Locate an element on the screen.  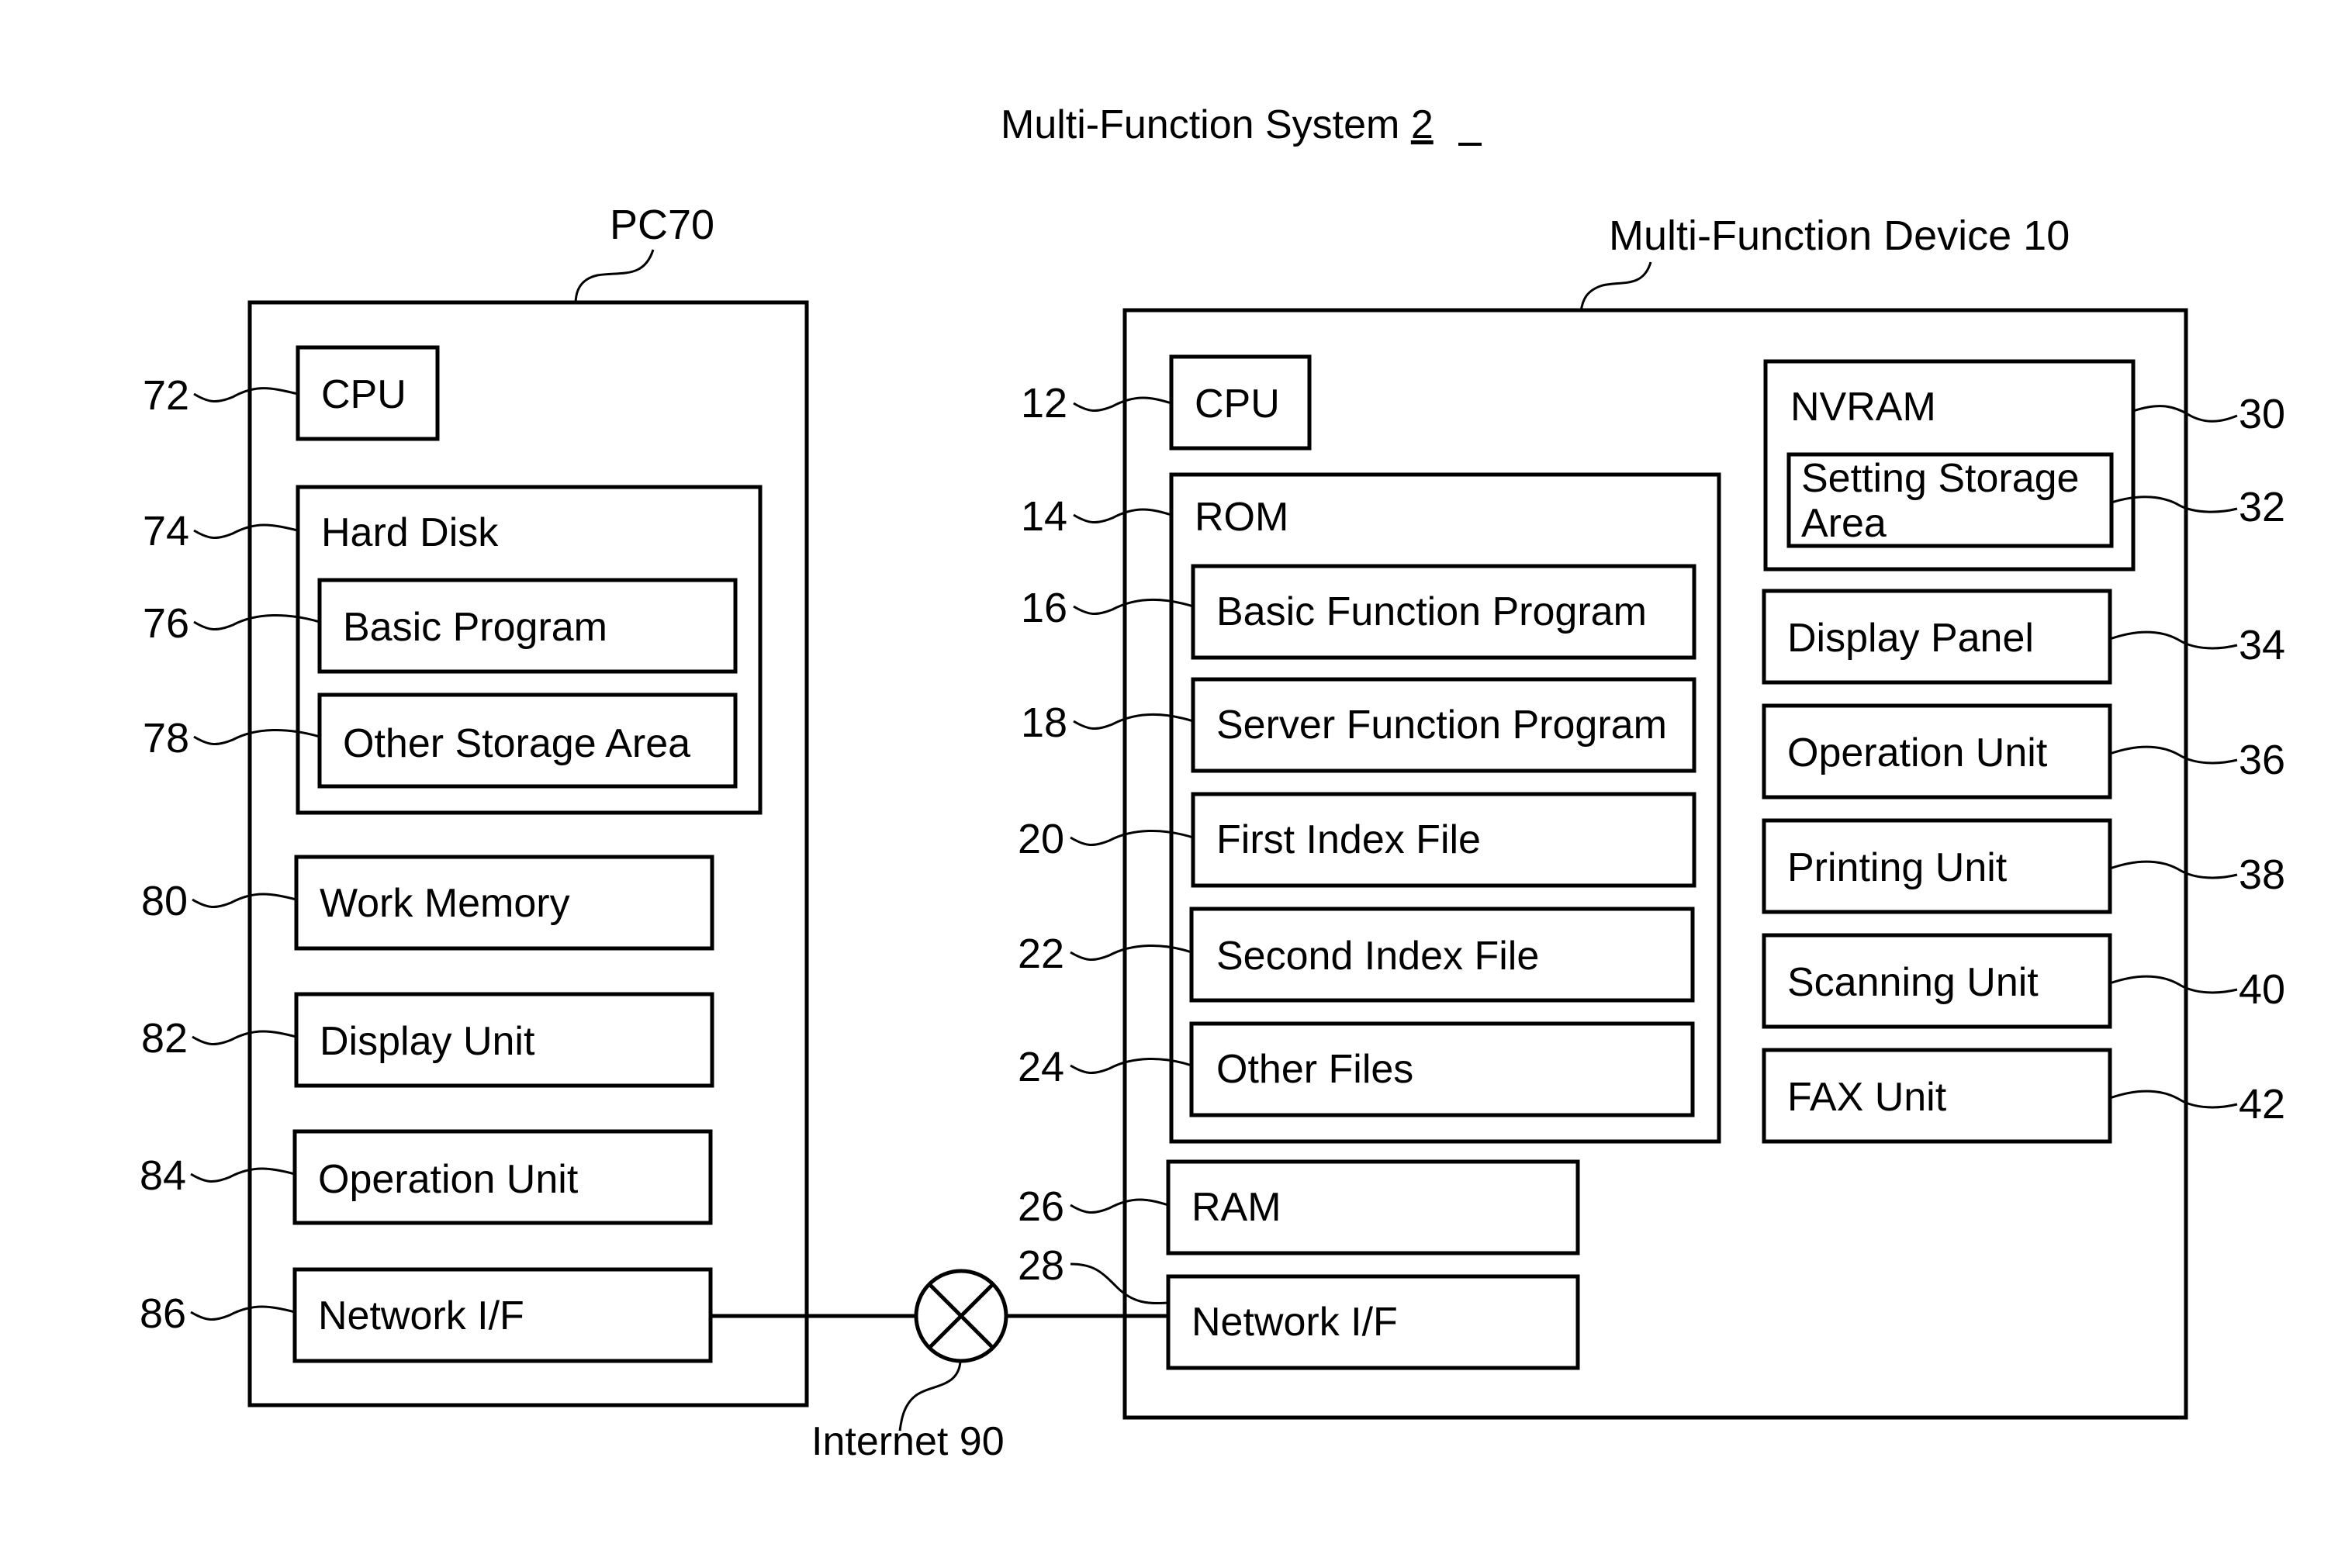
internet-node: Internet 90 is located at coordinates (940, 1366).